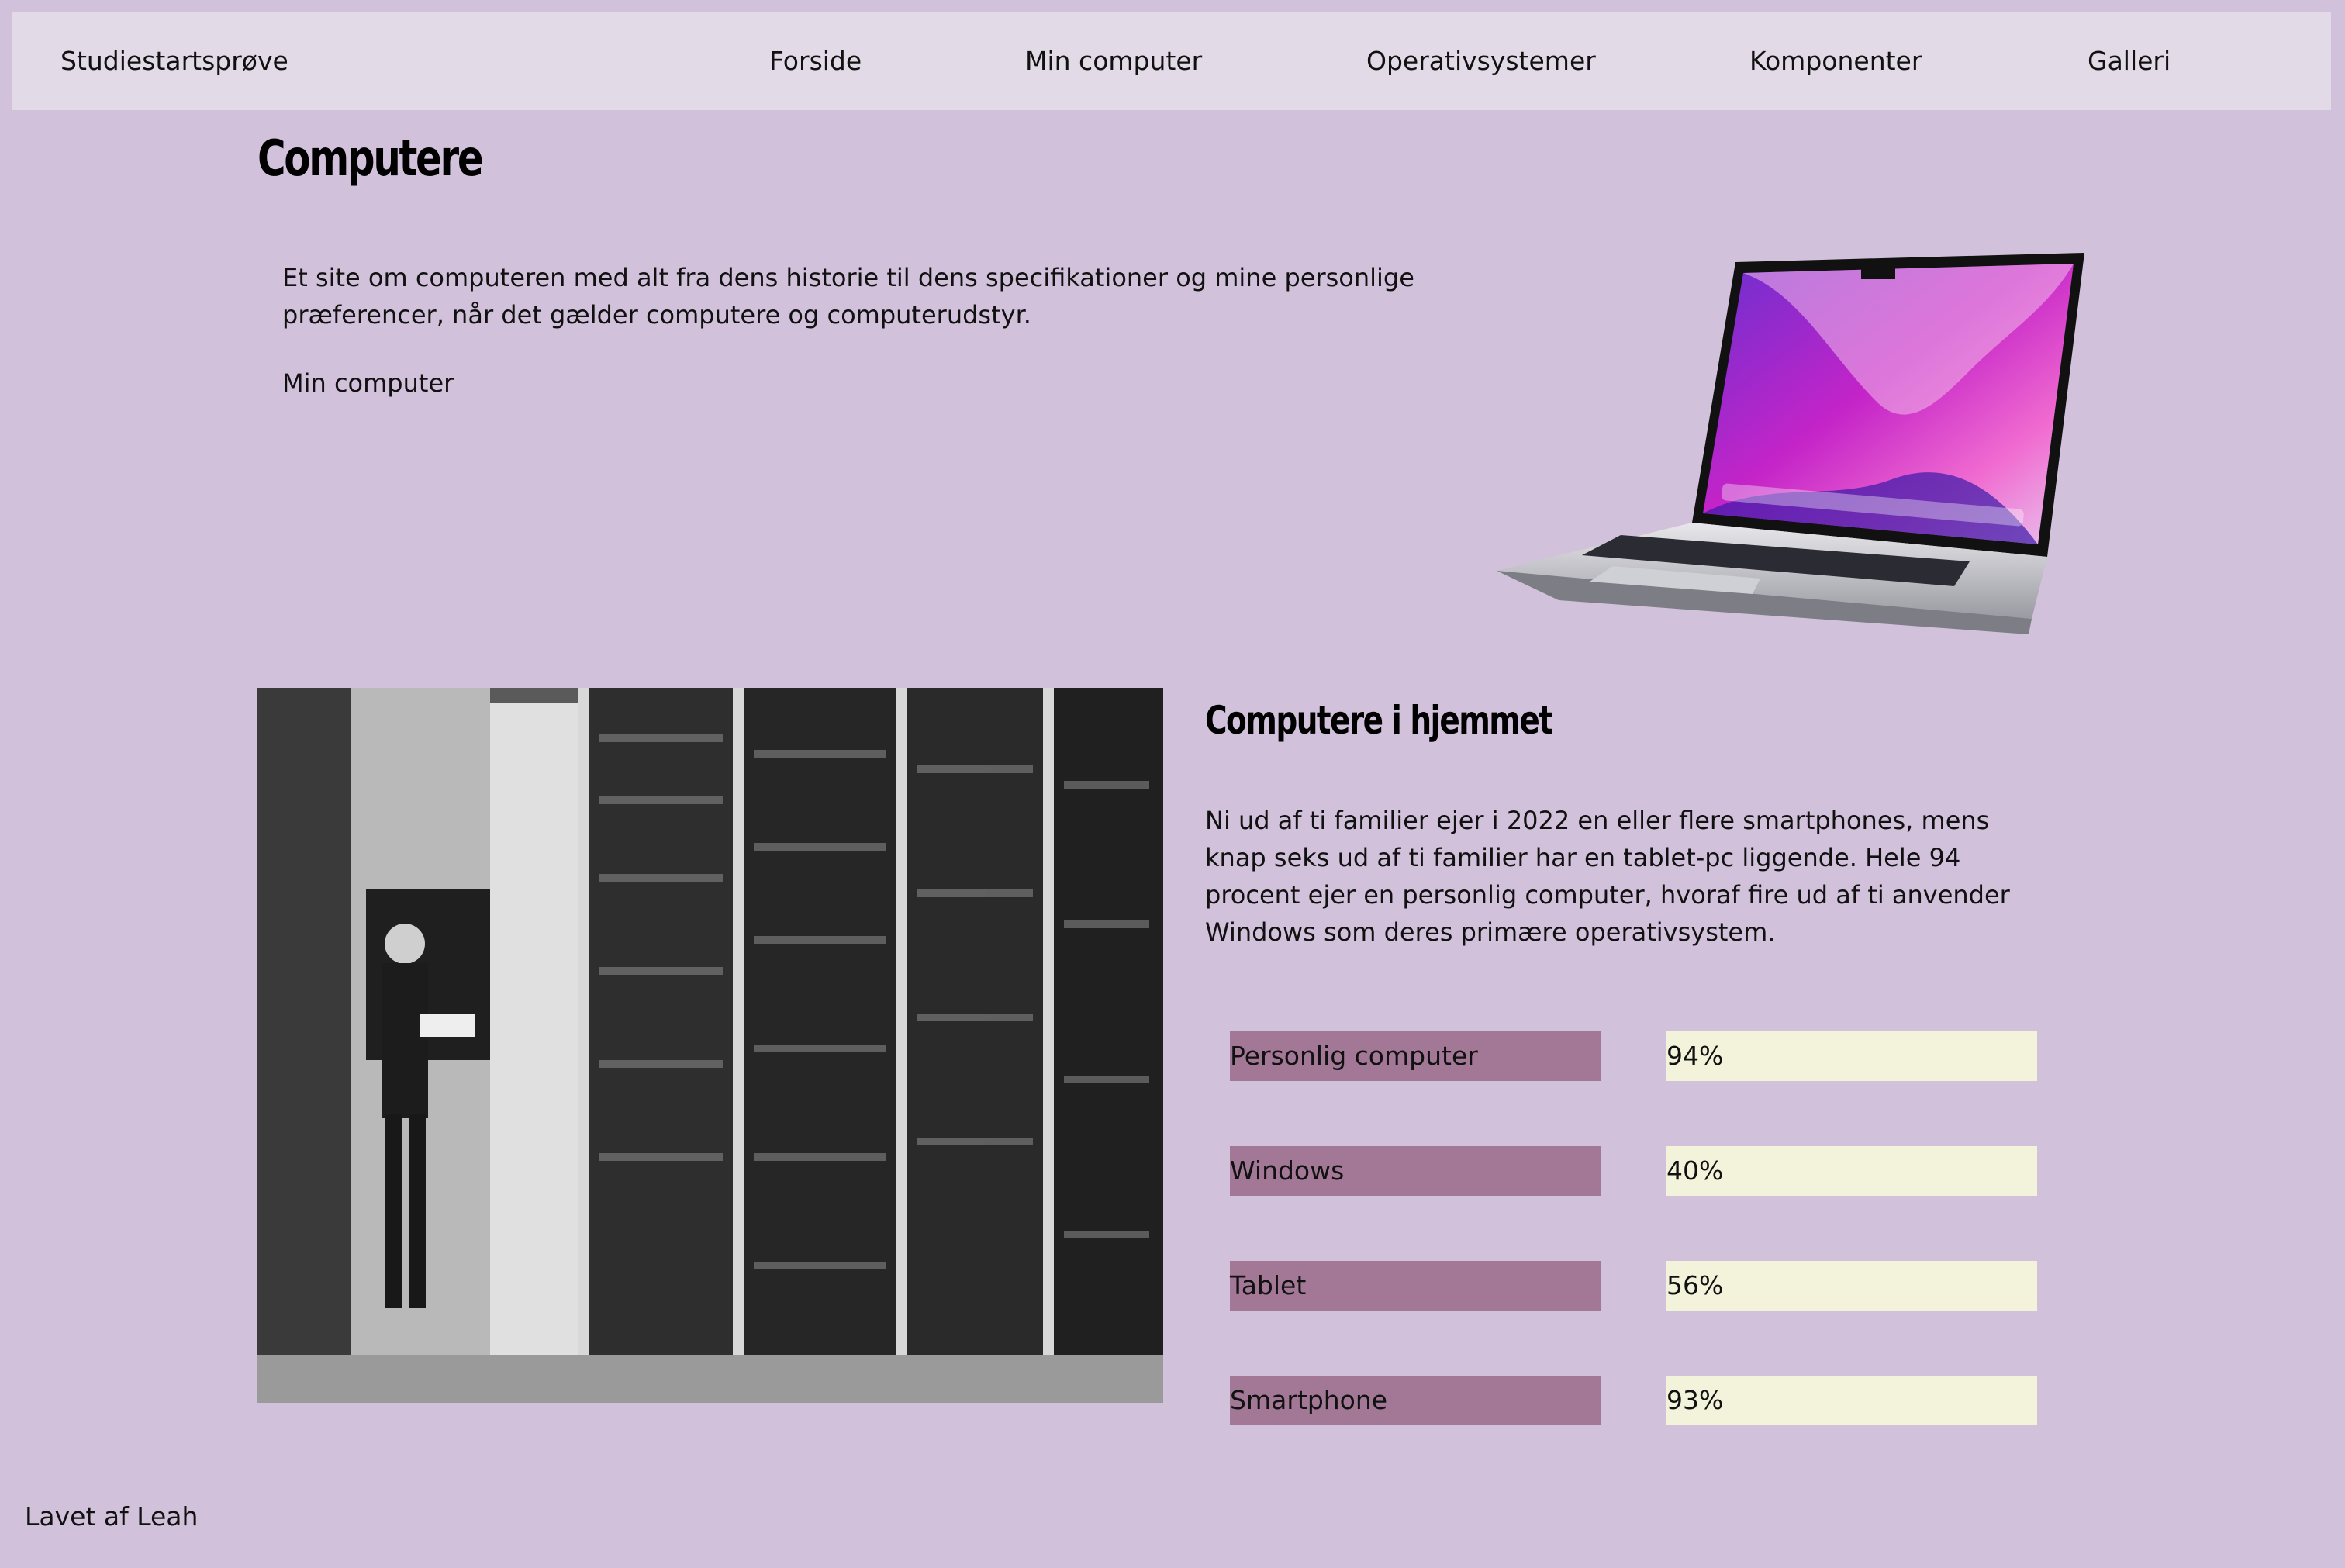 The width and height of the screenshot is (2345, 1568). What do you see at coordinates (1379, 720) in the screenshot?
I see `section-title: Computere i hjemmet` at bounding box center [1379, 720].